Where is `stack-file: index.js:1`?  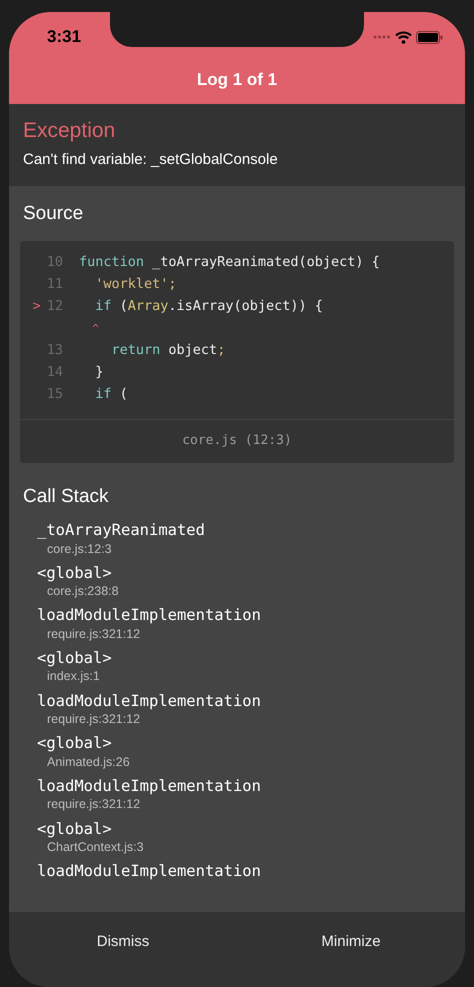
stack-file: index.js:1 is located at coordinates (73, 676).